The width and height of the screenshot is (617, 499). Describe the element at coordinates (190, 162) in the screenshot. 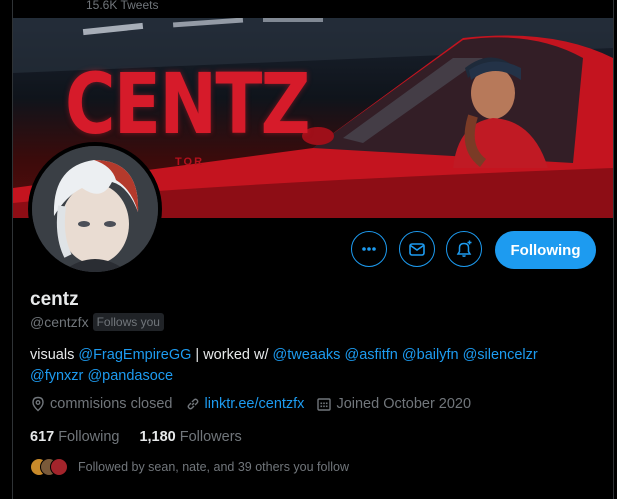

I see `banner-subtitle: TOR` at that location.